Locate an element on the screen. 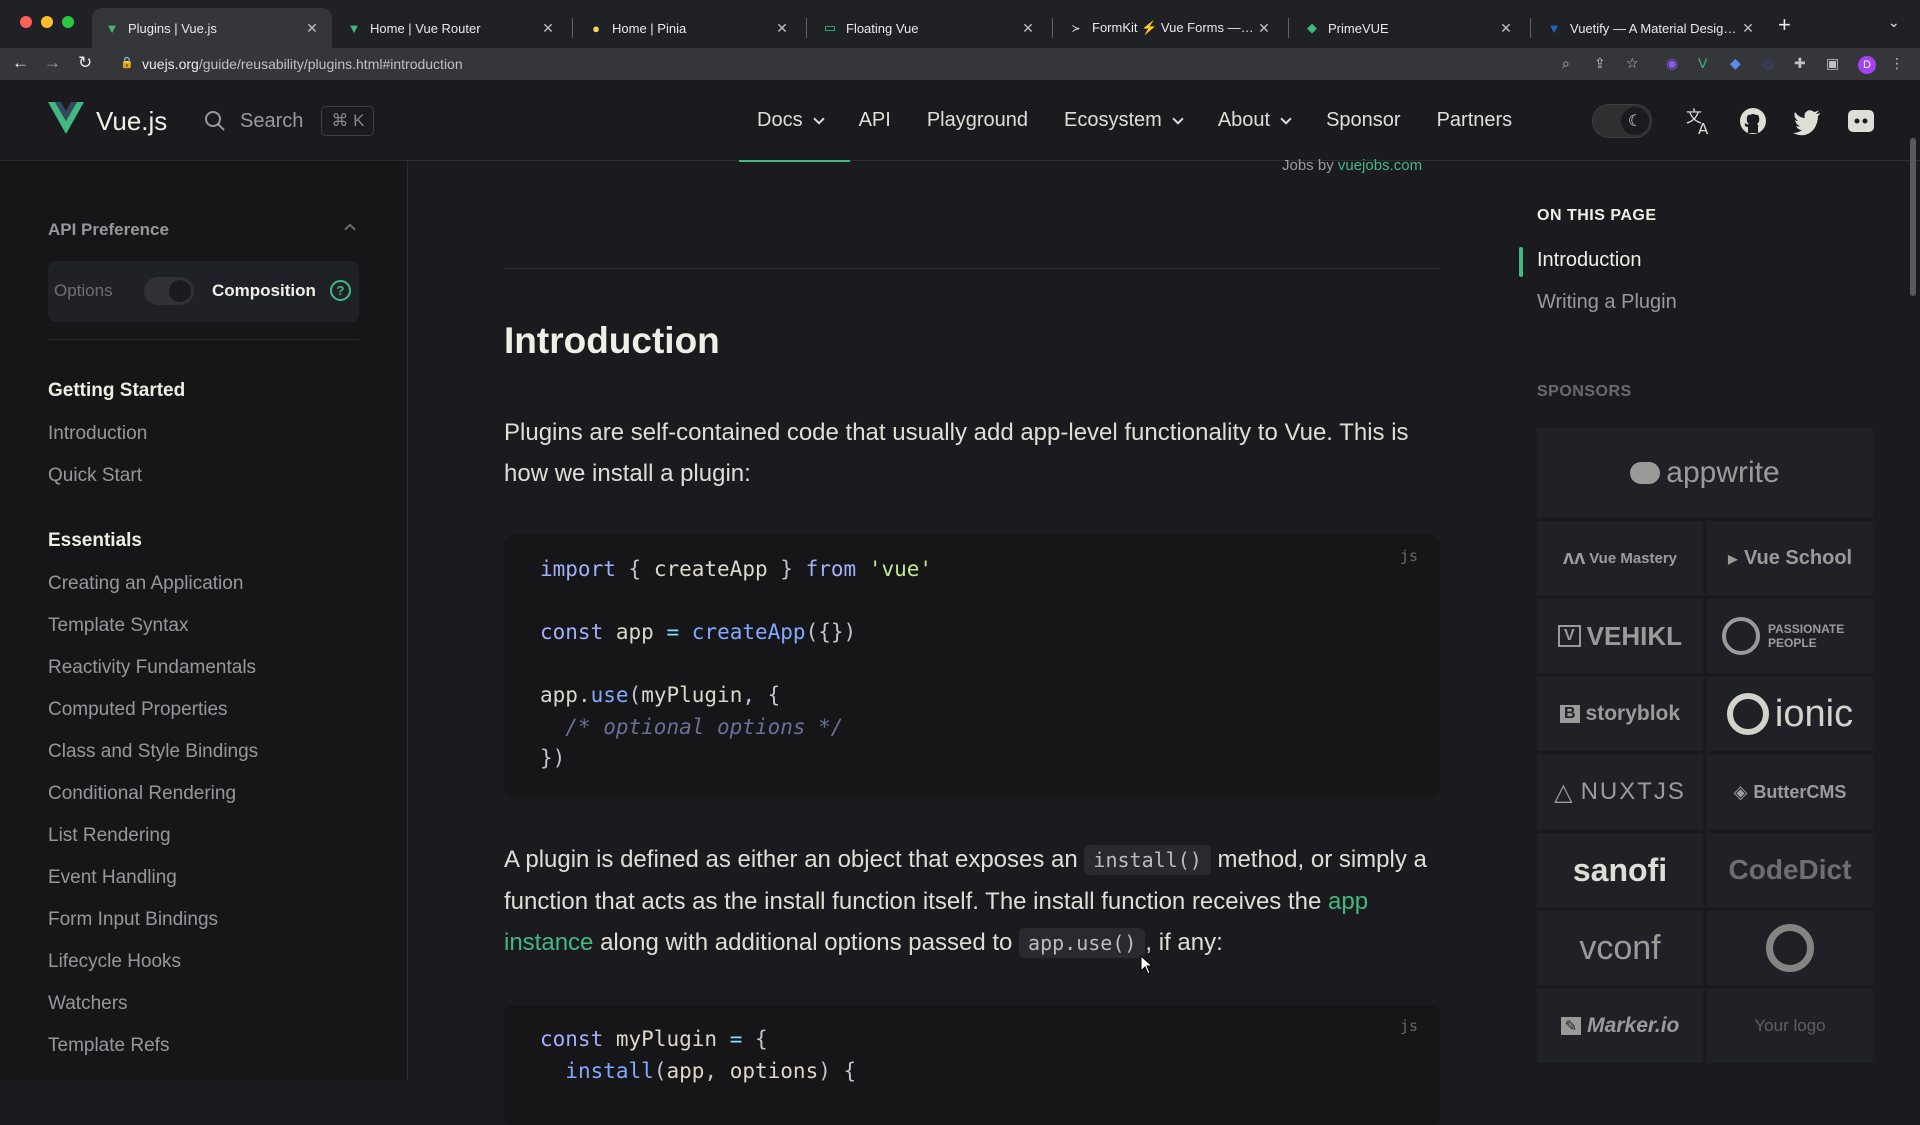 This screenshot has height=1125, width=1920. sidebar-item-watchers: Watchers is located at coordinates (88, 1004).